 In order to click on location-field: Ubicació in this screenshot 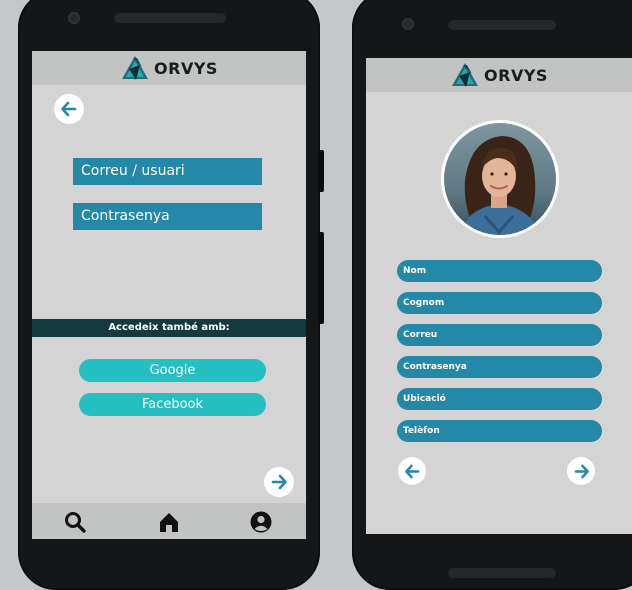, I will do `click(499, 399)`.